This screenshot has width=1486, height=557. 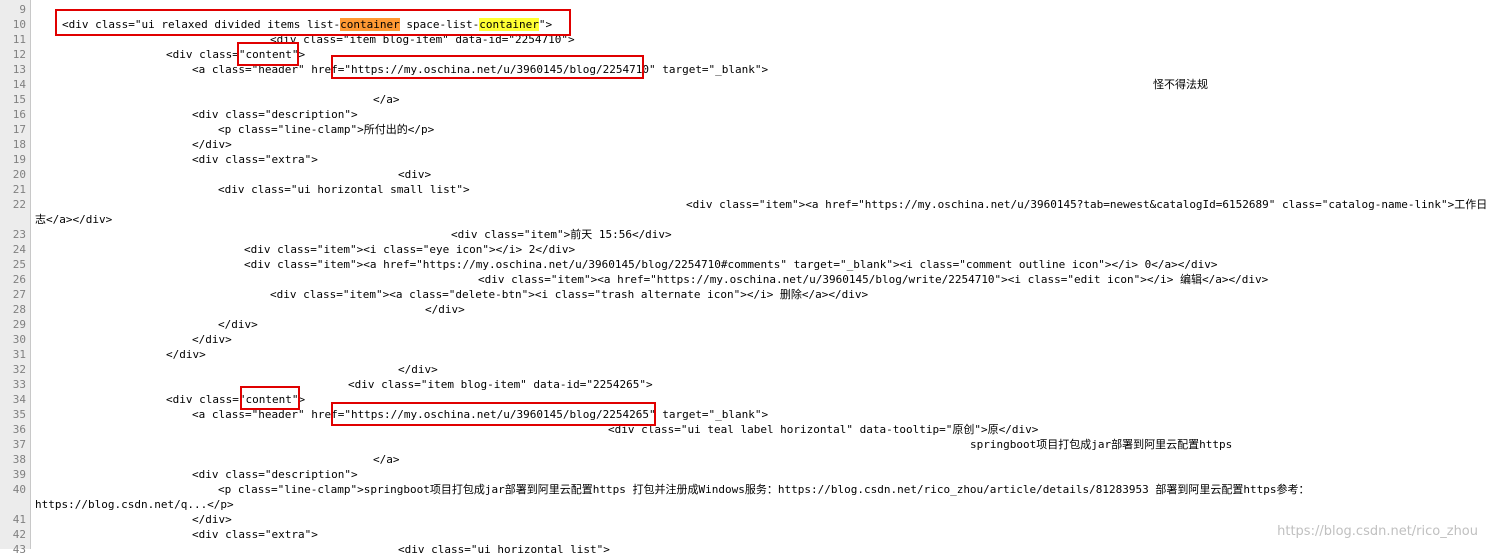 I want to click on line-number: 25, so click(x=19, y=264).